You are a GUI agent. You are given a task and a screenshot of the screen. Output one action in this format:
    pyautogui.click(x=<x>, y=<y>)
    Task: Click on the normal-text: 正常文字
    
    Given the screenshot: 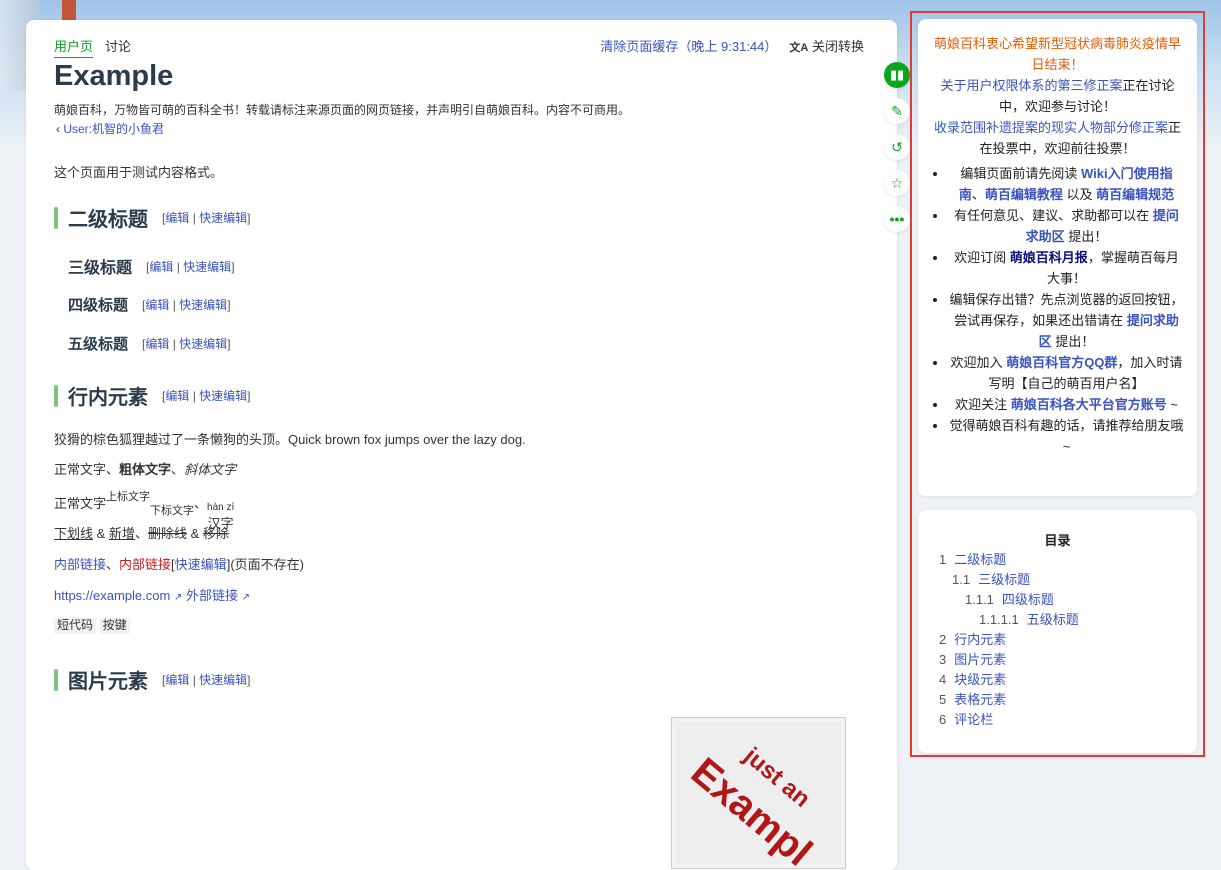 What is the action you would take?
    pyautogui.click(x=80, y=503)
    